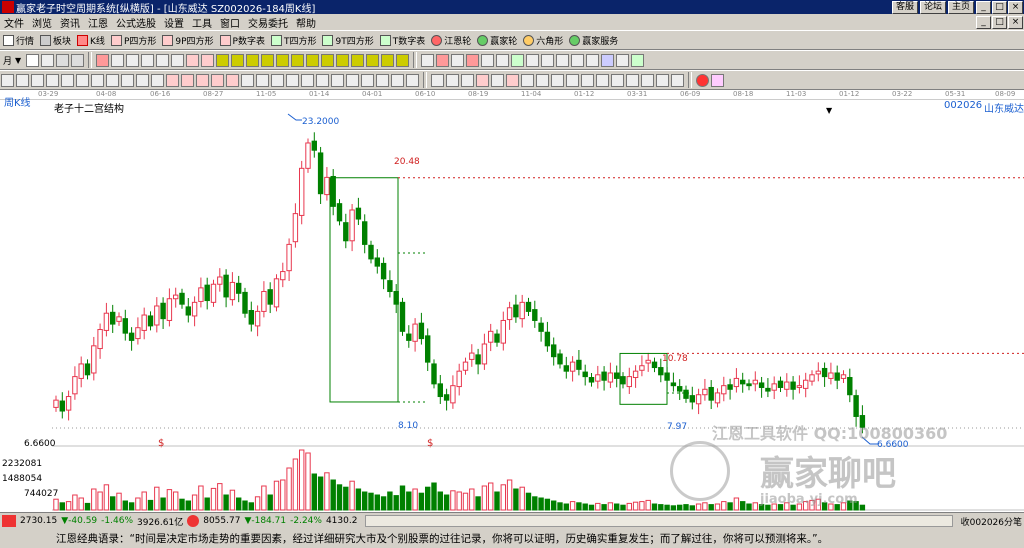  Describe the element at coordinates (991, 521) in the screenshot. I see `tick-data-label: 收002026分笔` at that location.